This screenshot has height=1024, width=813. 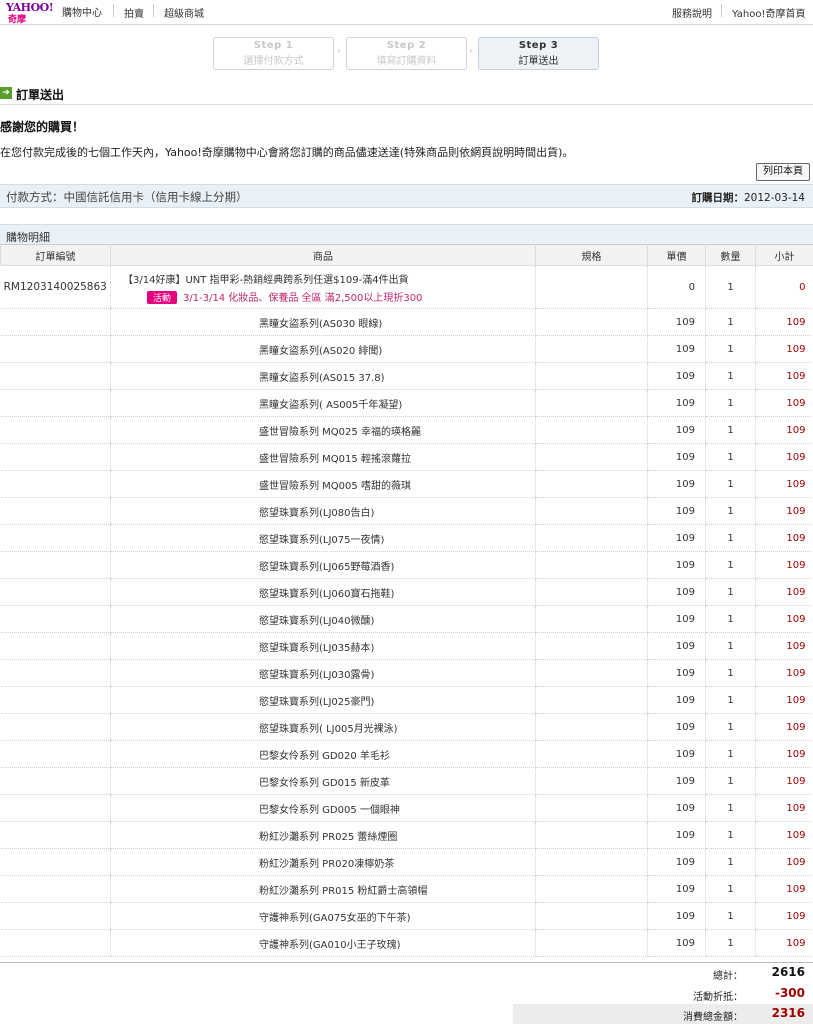 What do you see at coordinates (323, 538) in the screenshot?
I see `product-name: 慾望珠寶系列(LJ075一夜情)` at bounding box center [323, 538].